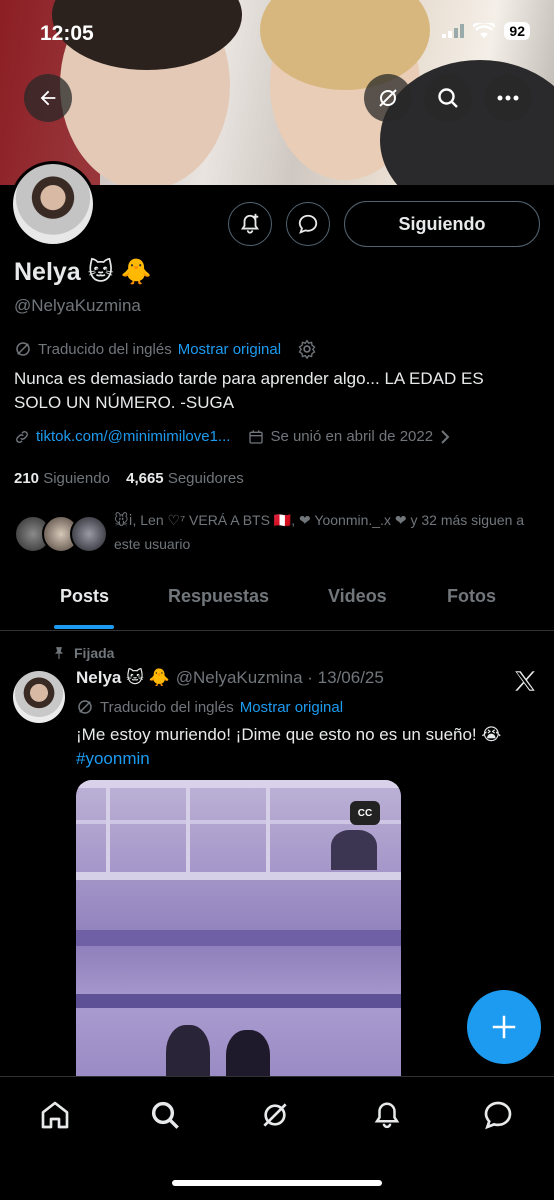 This screenshot has height=1200, width=554. What do you see at coordinates (59, 653) in the screenshot?
I see `pin-icon` at bounding box center [59, 653].